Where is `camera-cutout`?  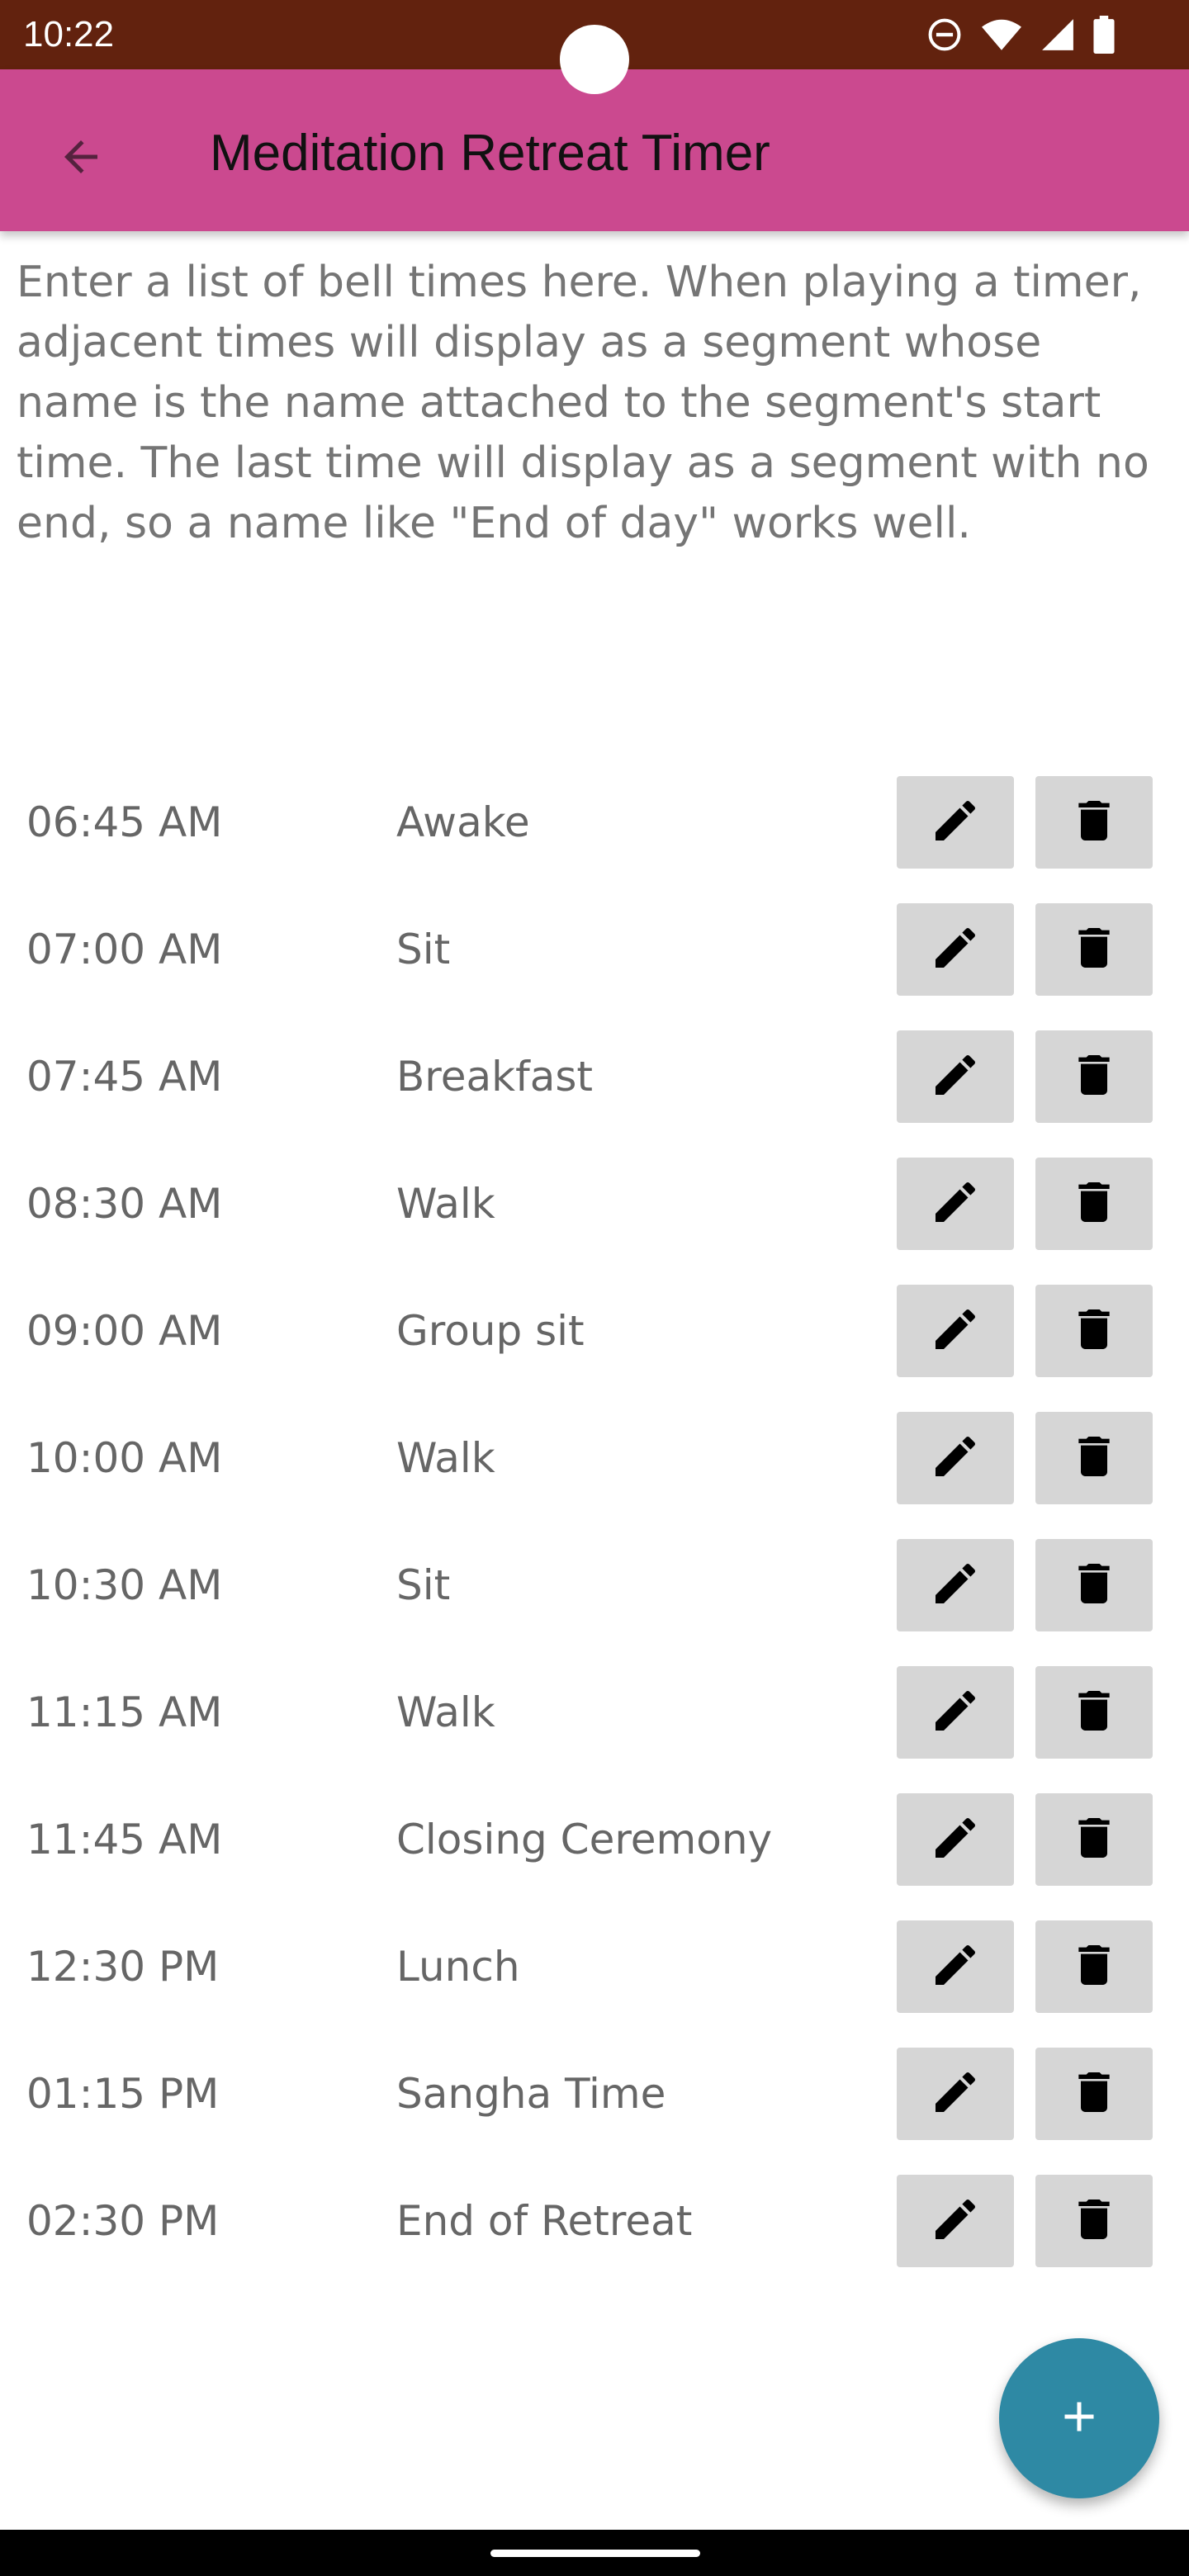 camera-cutout is located at coordinates (594, 59).